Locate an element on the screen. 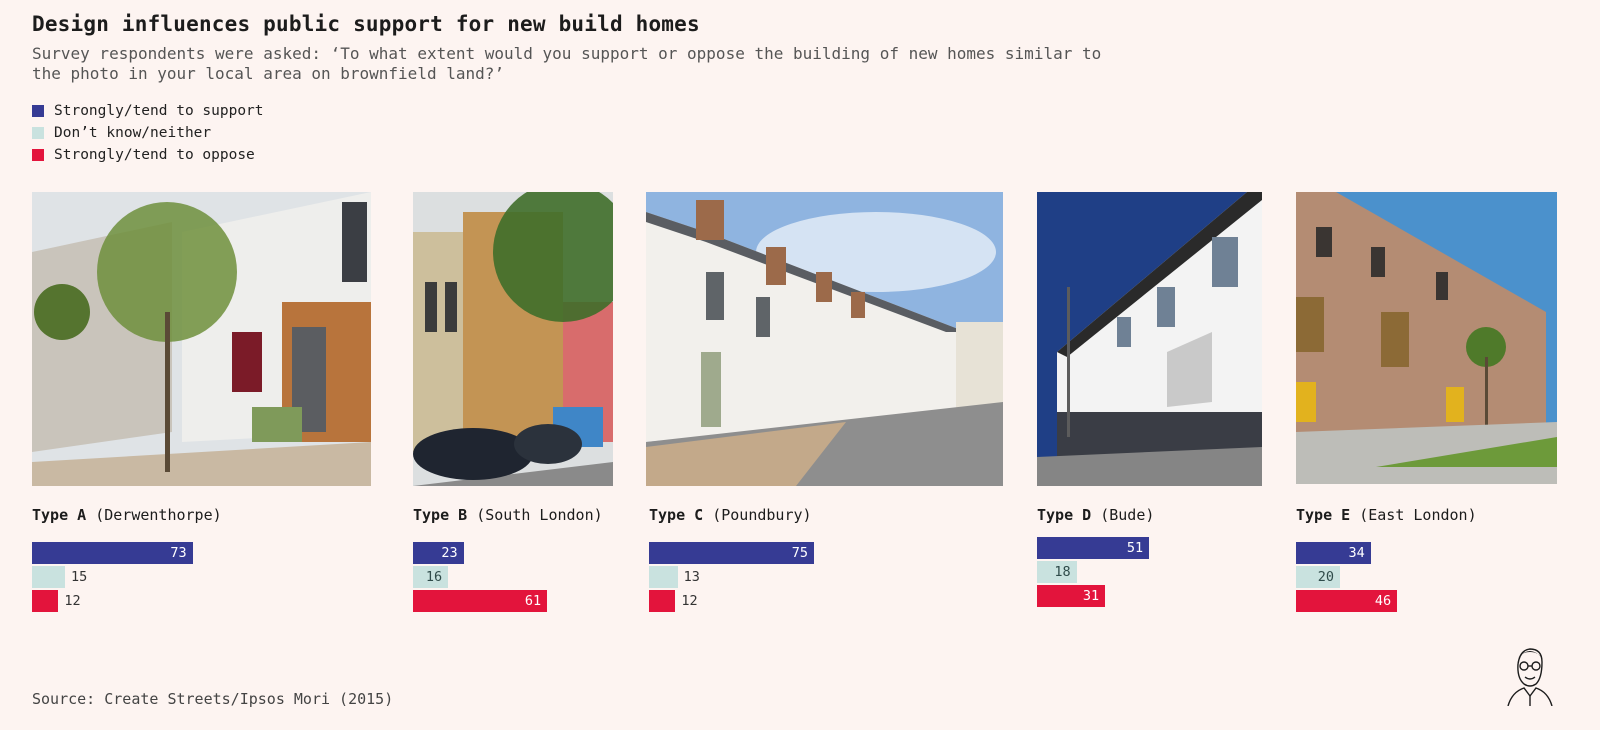 Image resolution: width=1600 pixels, height=730 pixels. photo-type-b is located at coordinates (513, 339).